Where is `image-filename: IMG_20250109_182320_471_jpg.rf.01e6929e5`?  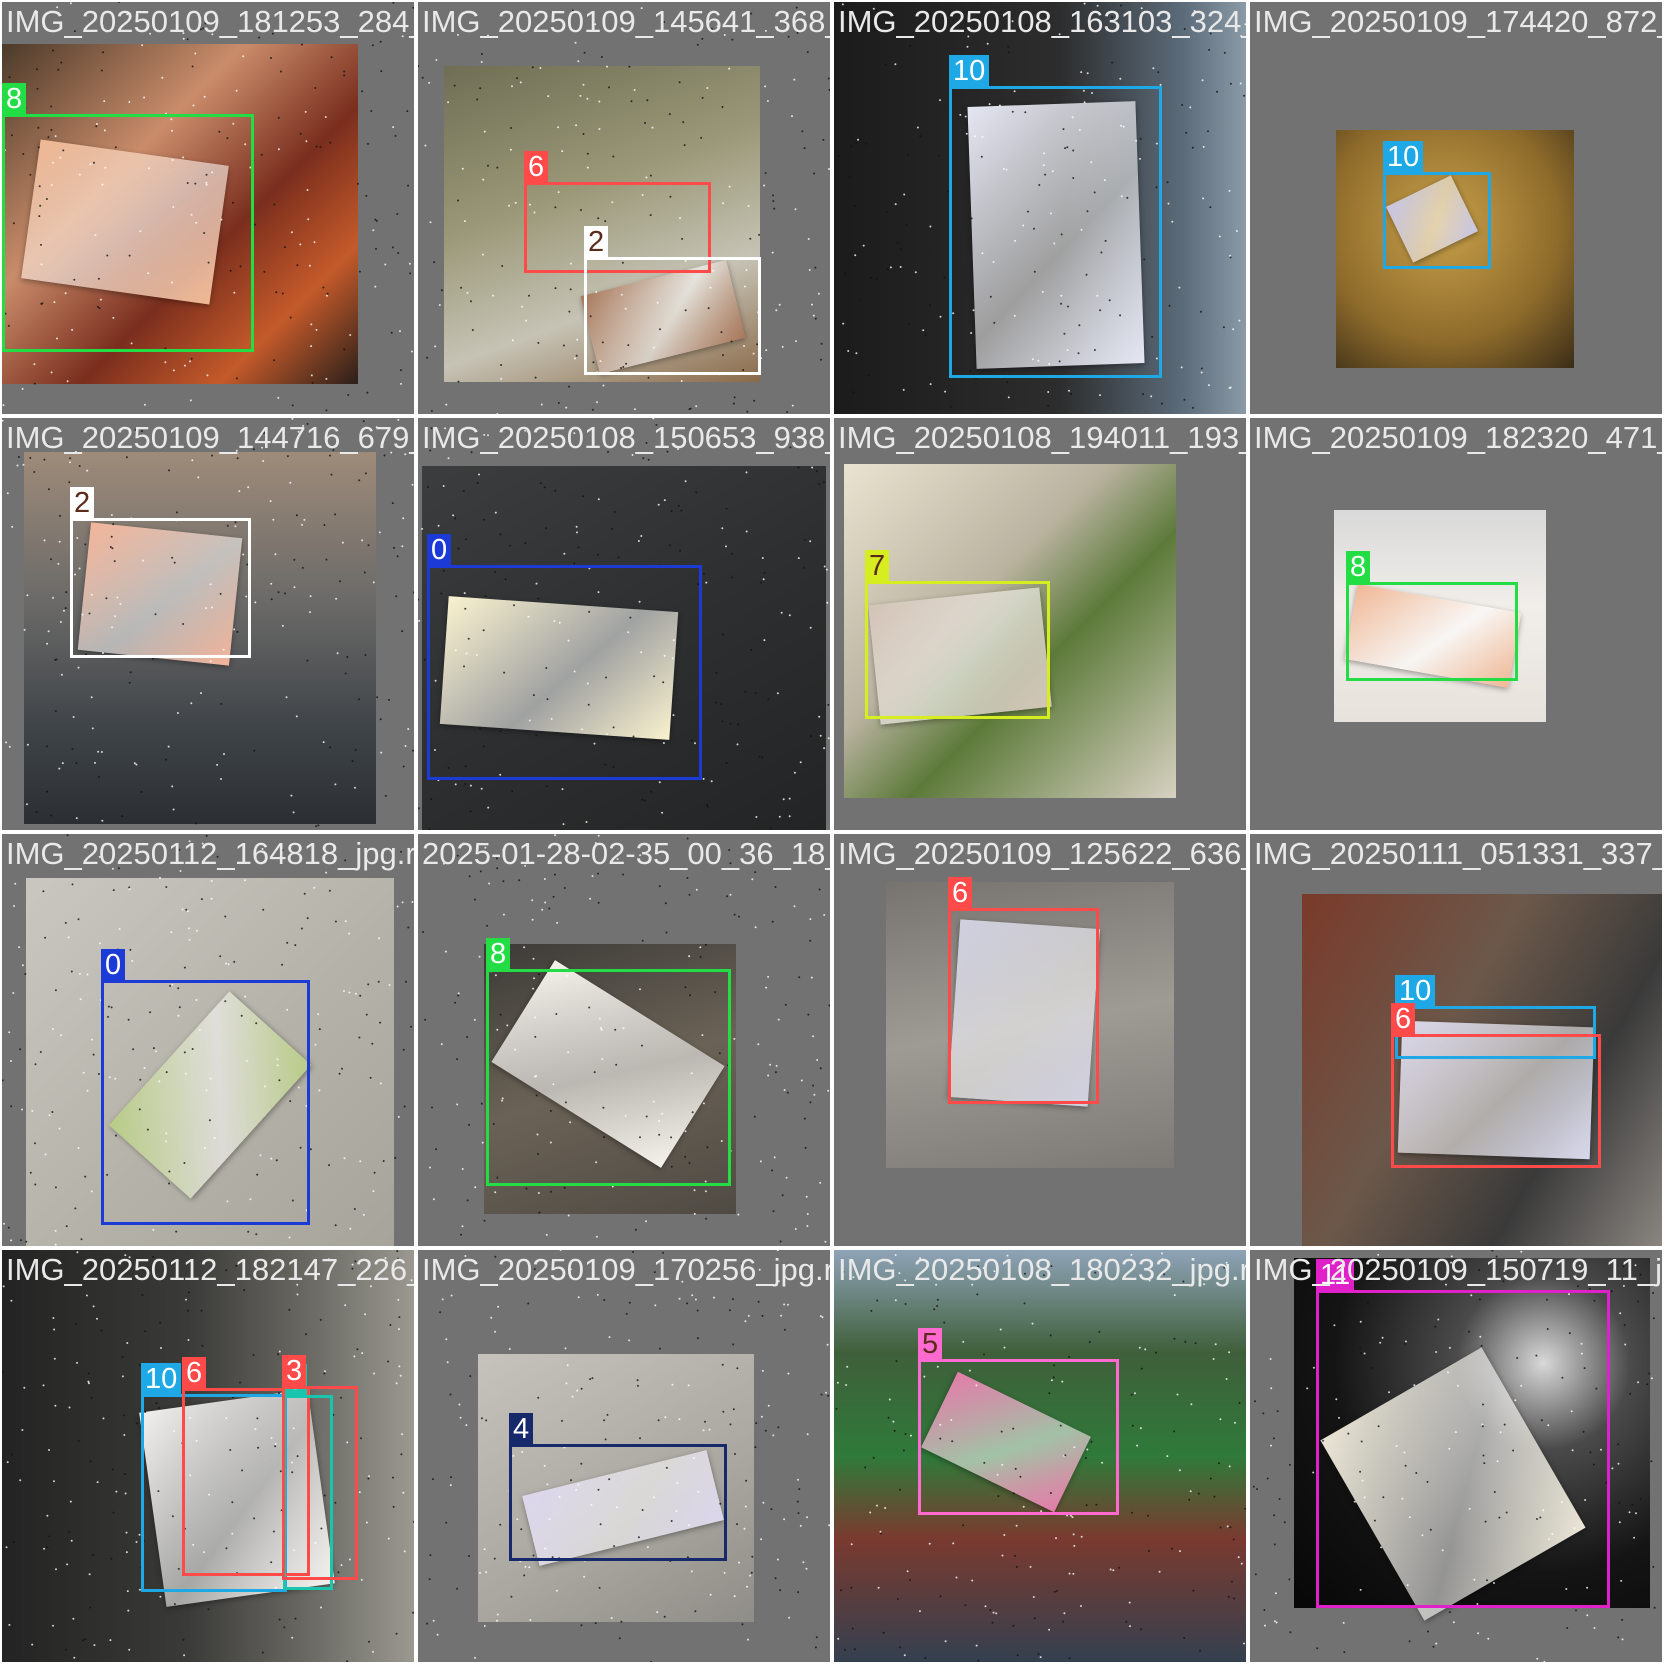
image-filename: IMG_20250109_182320_471_jpg.rf.01e6929e5 is located at coordinates (1458, 437).